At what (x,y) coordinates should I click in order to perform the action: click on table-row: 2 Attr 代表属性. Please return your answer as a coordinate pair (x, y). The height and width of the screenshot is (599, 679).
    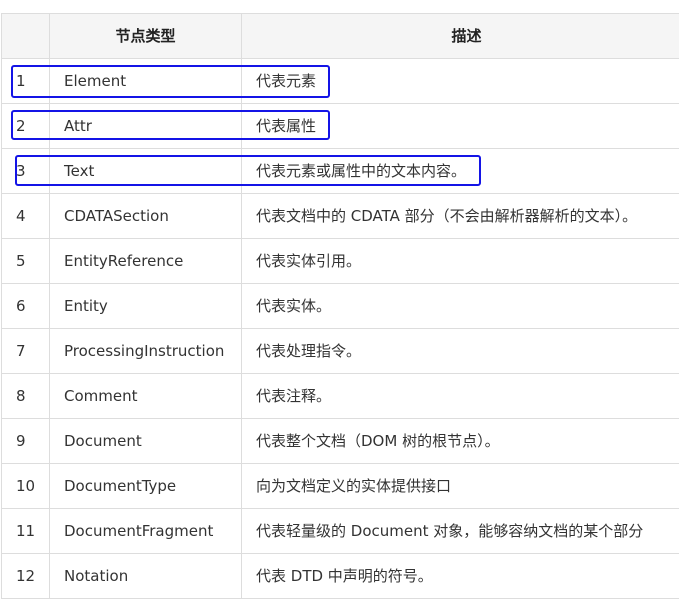
    Looking at the image, I should click on (340, 126).